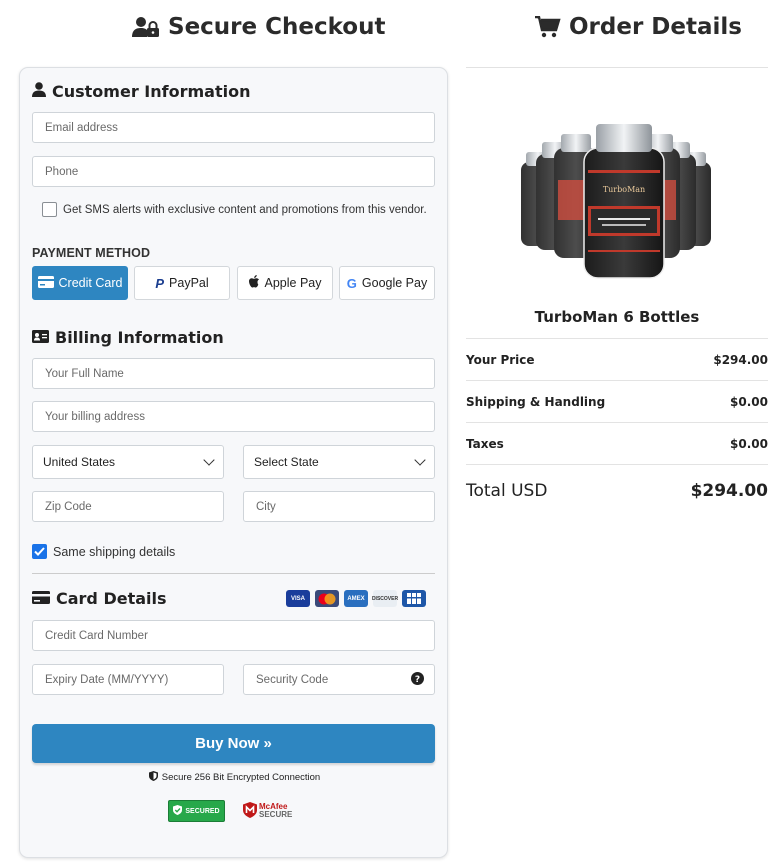 This screenshot has height=865, width=777. Describe the element at coordinates (189, 283) in the screenshot. I see `paypal-label: PayPal` at that location.